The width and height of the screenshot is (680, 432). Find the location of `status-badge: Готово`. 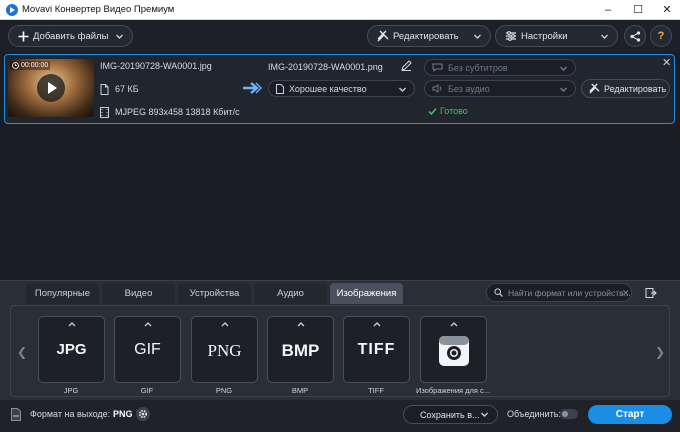

status-badge: Готово is located at coordinates (448, 111).